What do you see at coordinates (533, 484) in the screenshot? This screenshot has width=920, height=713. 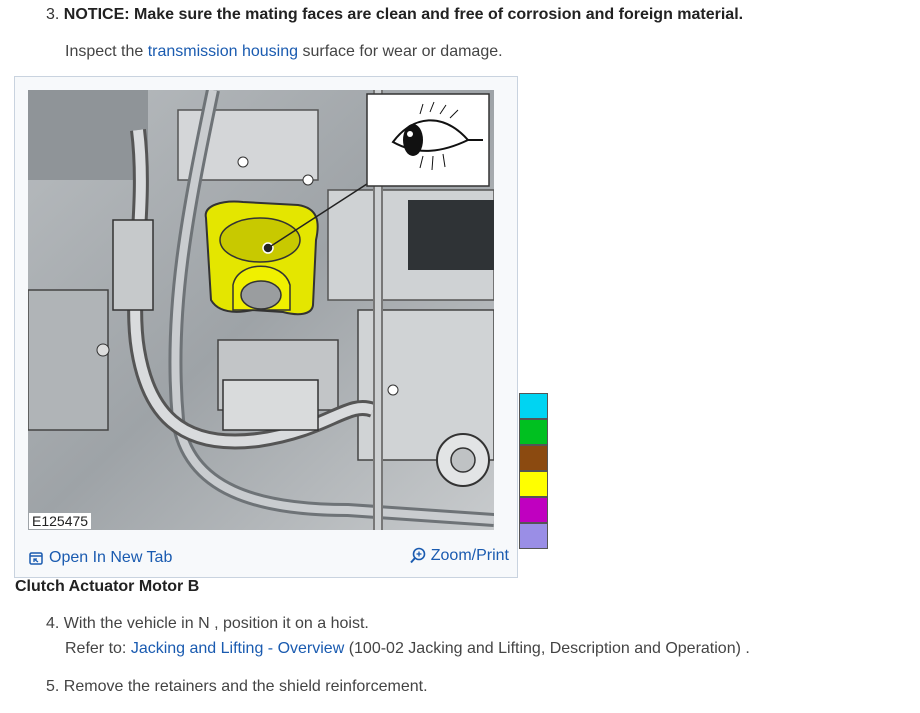 I see `swatch-yellow` at bounding box center [533, 484].